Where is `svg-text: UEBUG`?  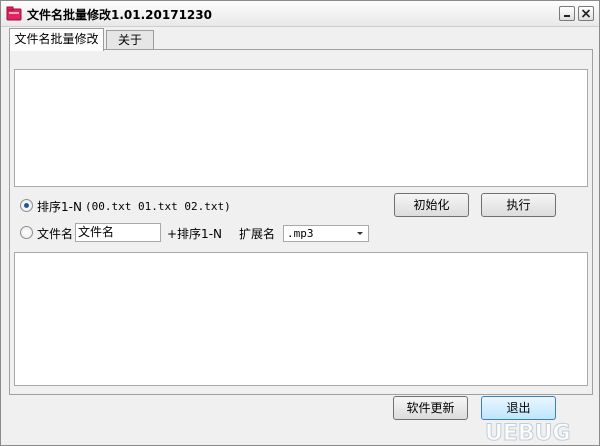
svg-text: UEBUG is located at coordinates (528, 433).